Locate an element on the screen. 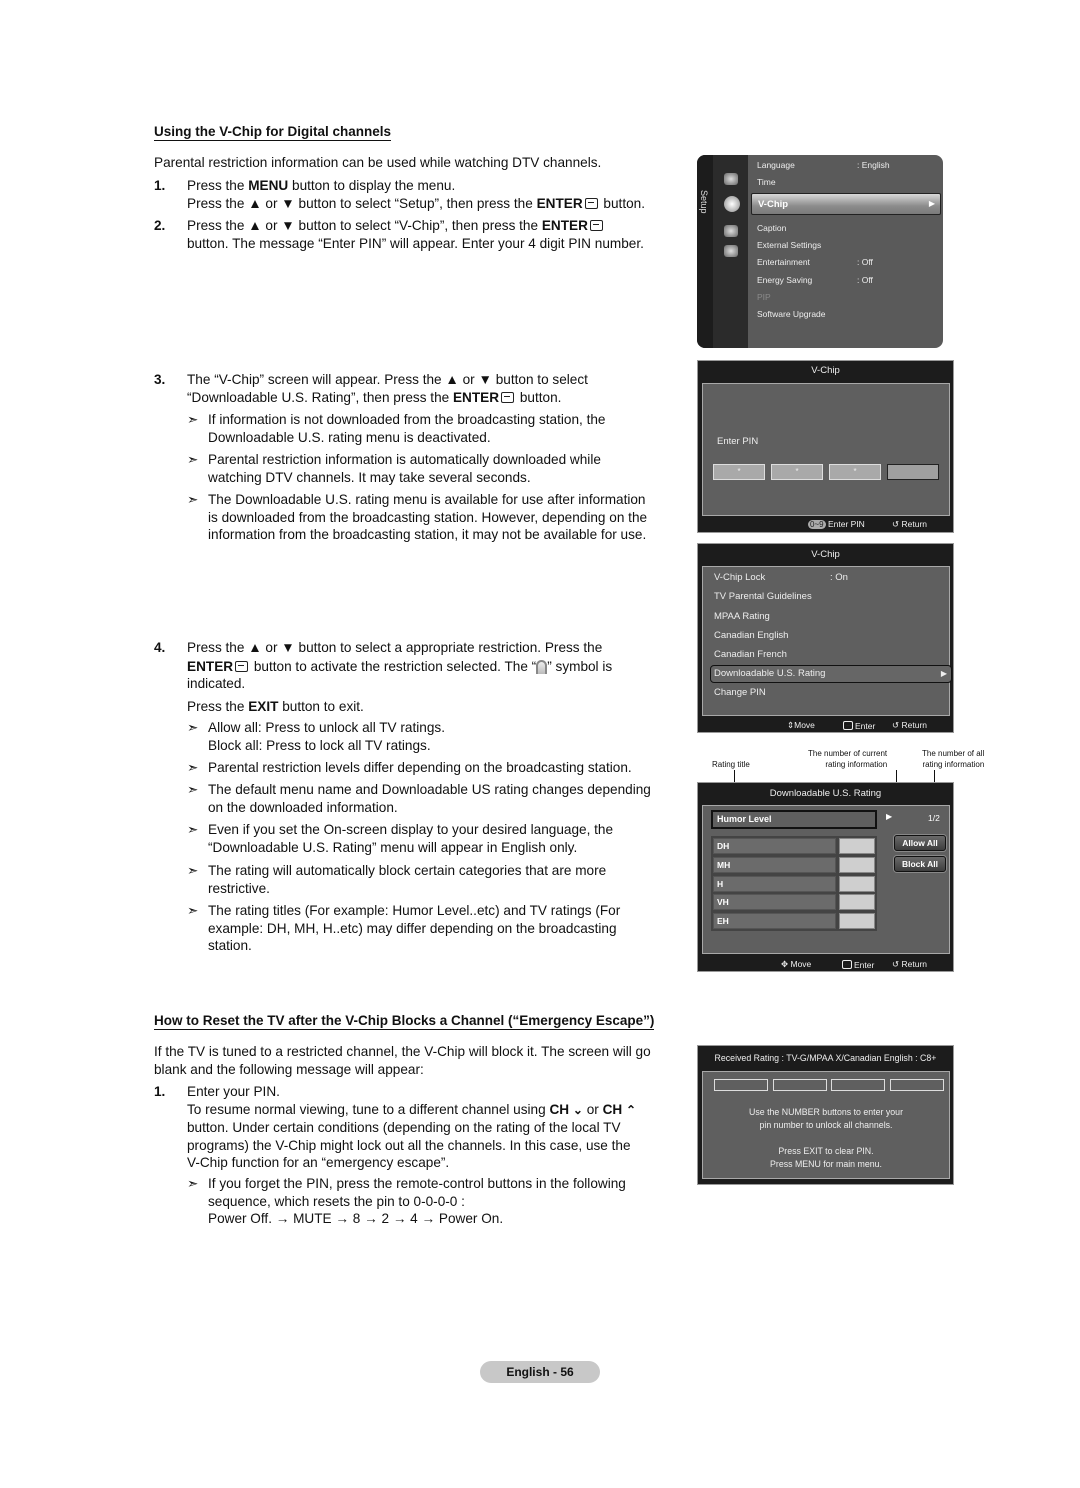 The image size is (1080, 1488). menu-item-energy-saving: Energy Saving: Off is located at coordinates (815, 280).